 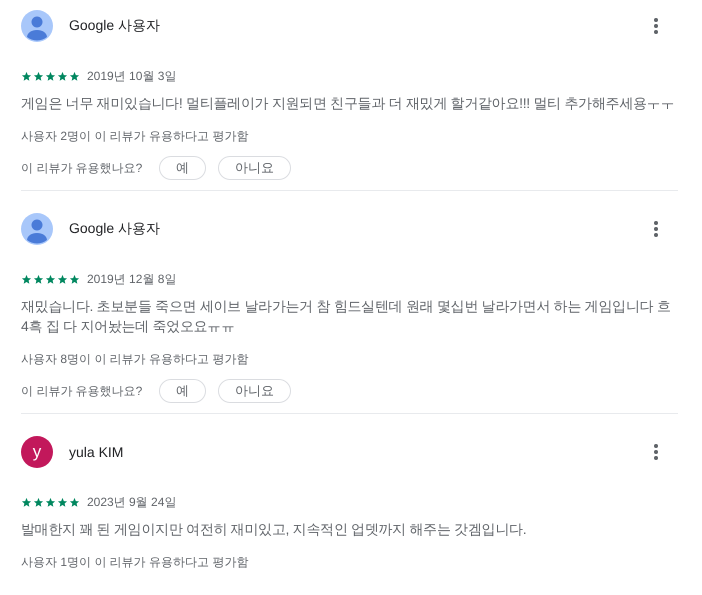 I want to click on review-date: 2019년 12월 8일, so click(x=131, y=279).